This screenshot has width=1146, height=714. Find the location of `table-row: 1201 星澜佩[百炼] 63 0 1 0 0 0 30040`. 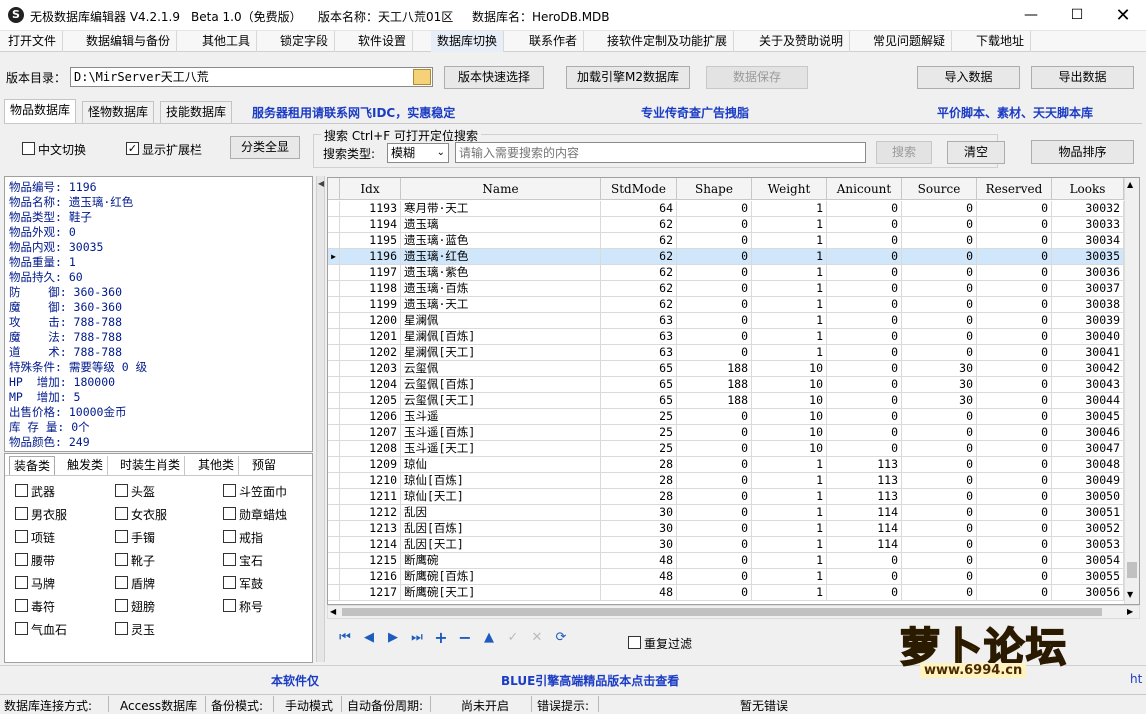

table-row: 1201 星澜佩[百炼] 63 0 1 0 0 0 30040 is located at coordinates (728, 337).